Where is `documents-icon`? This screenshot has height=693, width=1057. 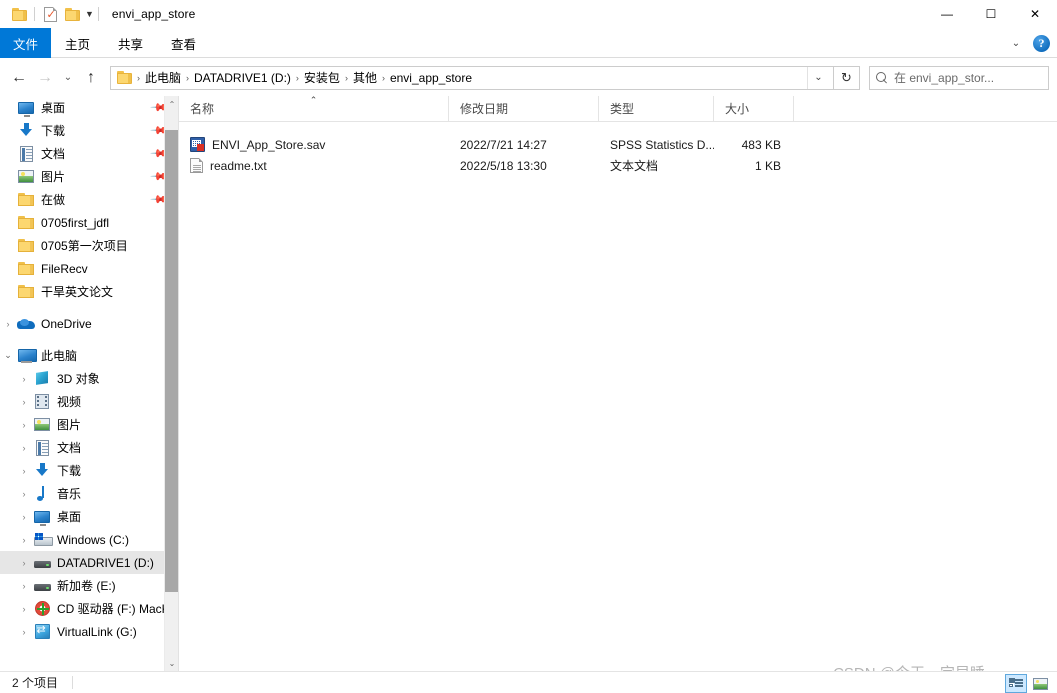 documents-icon is located at coordinates (26, 153).